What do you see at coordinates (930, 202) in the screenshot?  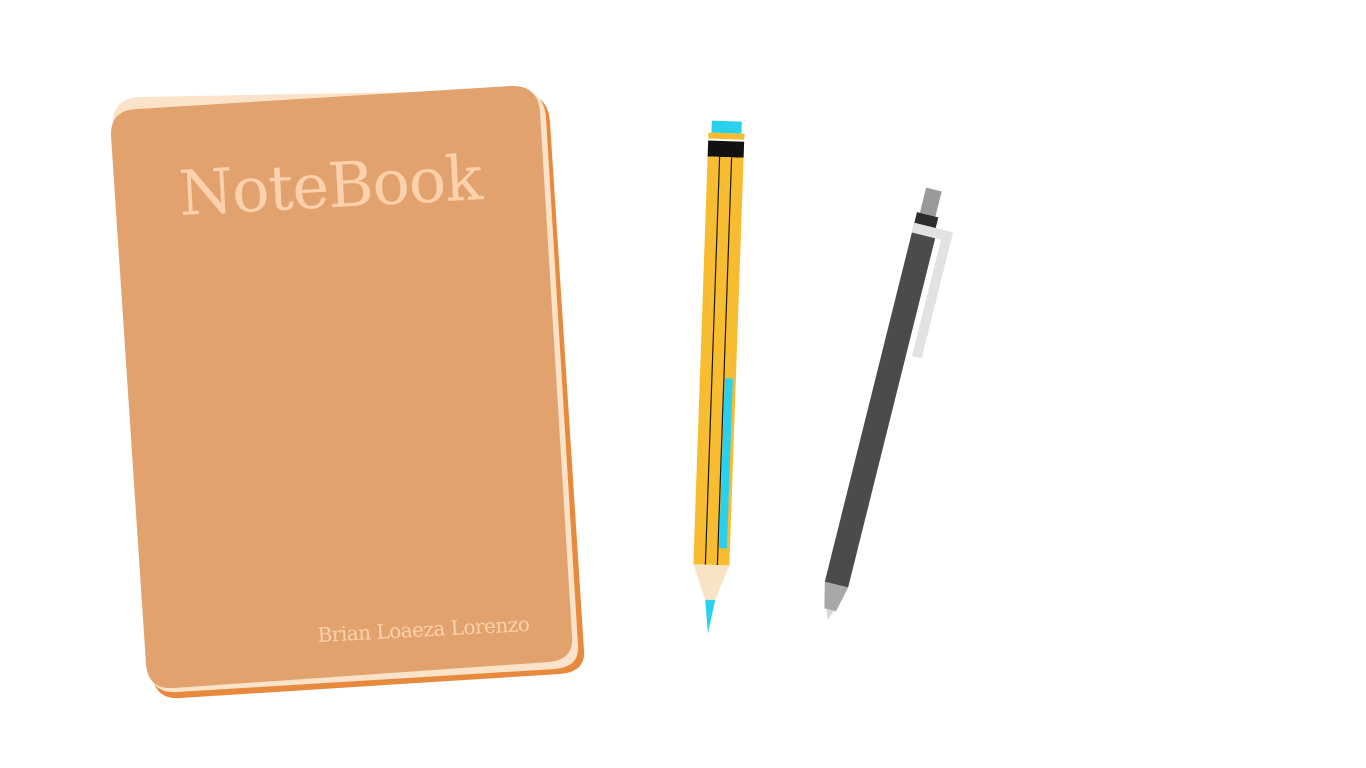 I see `pen-button` at bounding box center [930, 202].